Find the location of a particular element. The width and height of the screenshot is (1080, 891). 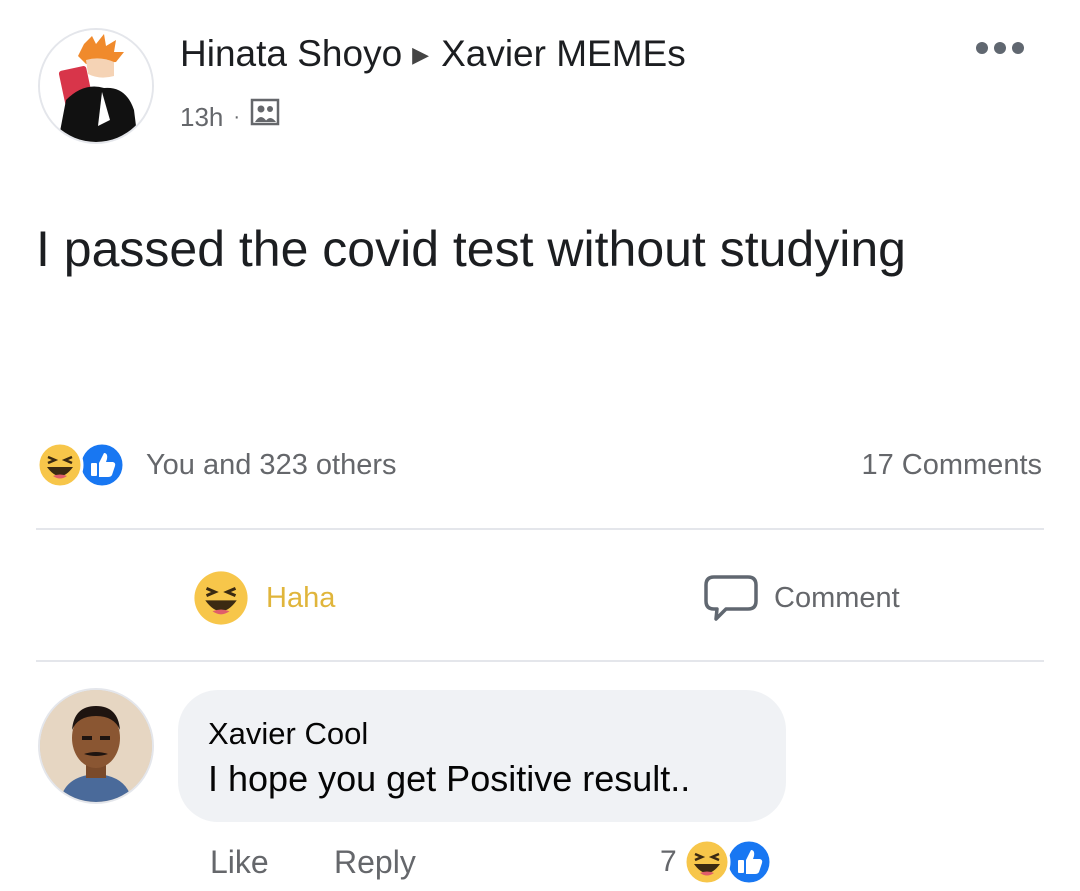

photo-audience-icon is located at coordinates (265, 116).